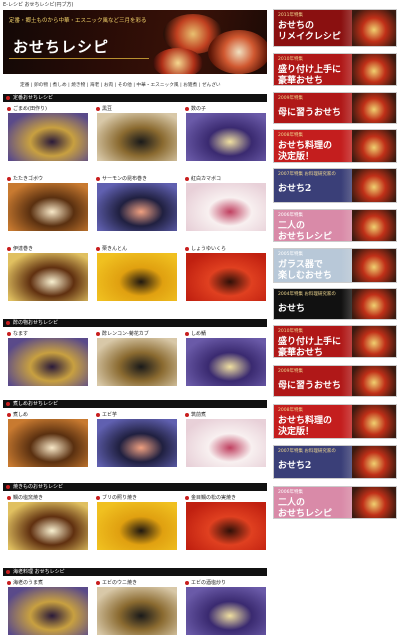 The image size is (400, 635). What do you see at coordinates (205, 582) in the screenshot?
I see `recipe-link: エビの酒塩炒り` at bounding box center [205, 582].